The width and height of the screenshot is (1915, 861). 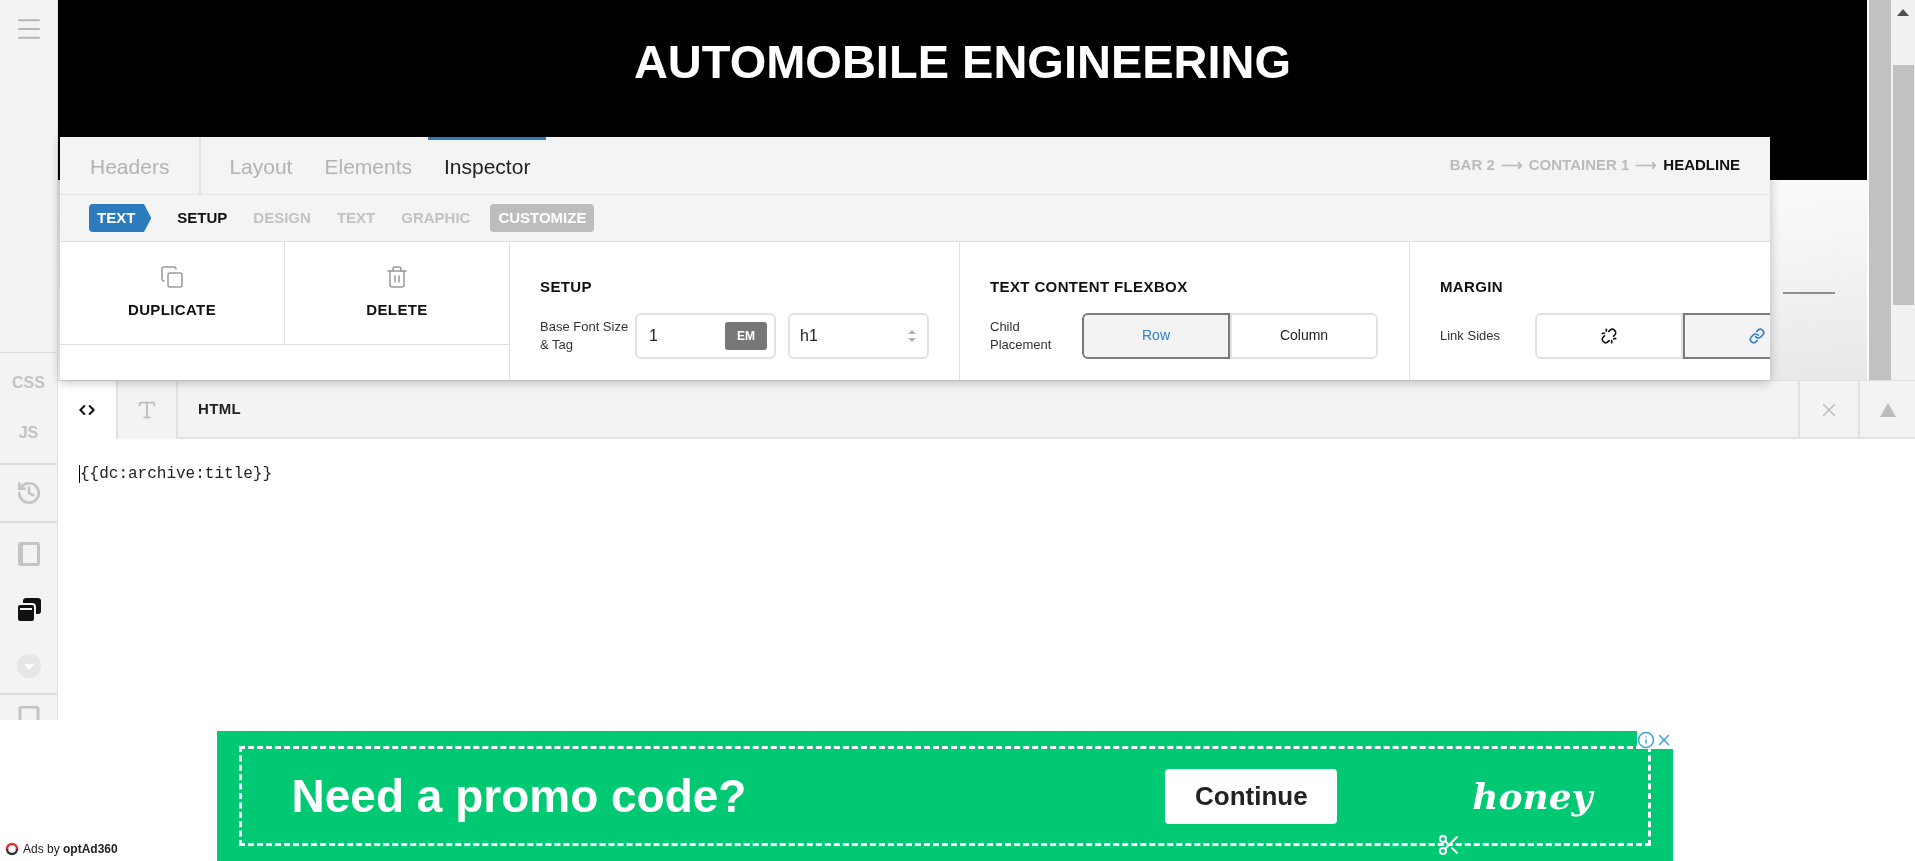 I want to click on trash-icon, so click(x=397, y=276).